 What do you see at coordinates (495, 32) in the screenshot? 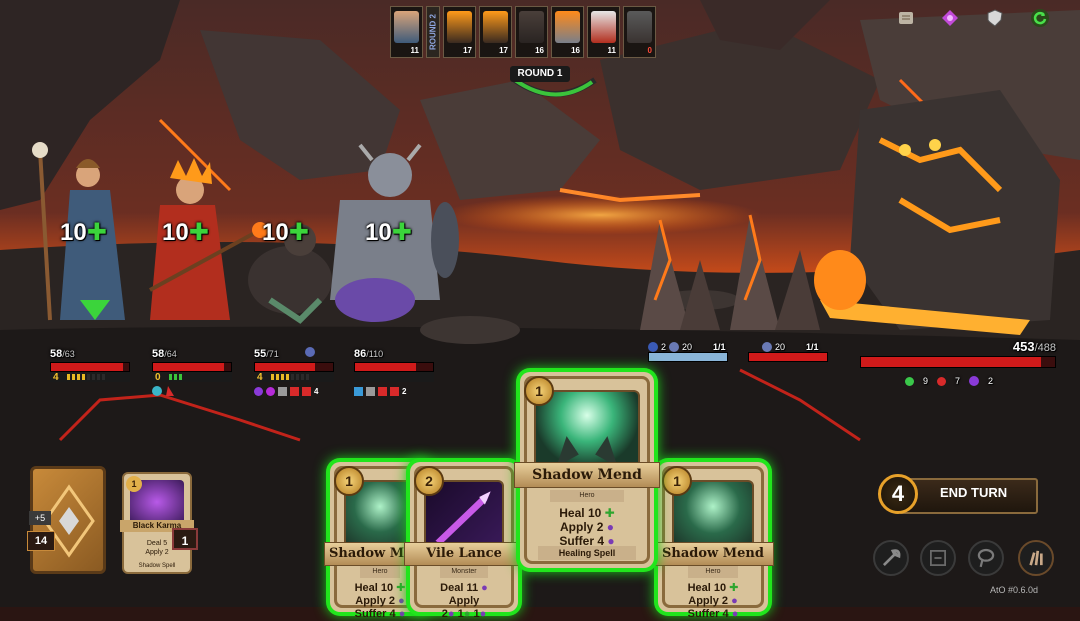
I see `turn-portrait-flame-creature-b: 17` at bounding box center [495, 32].